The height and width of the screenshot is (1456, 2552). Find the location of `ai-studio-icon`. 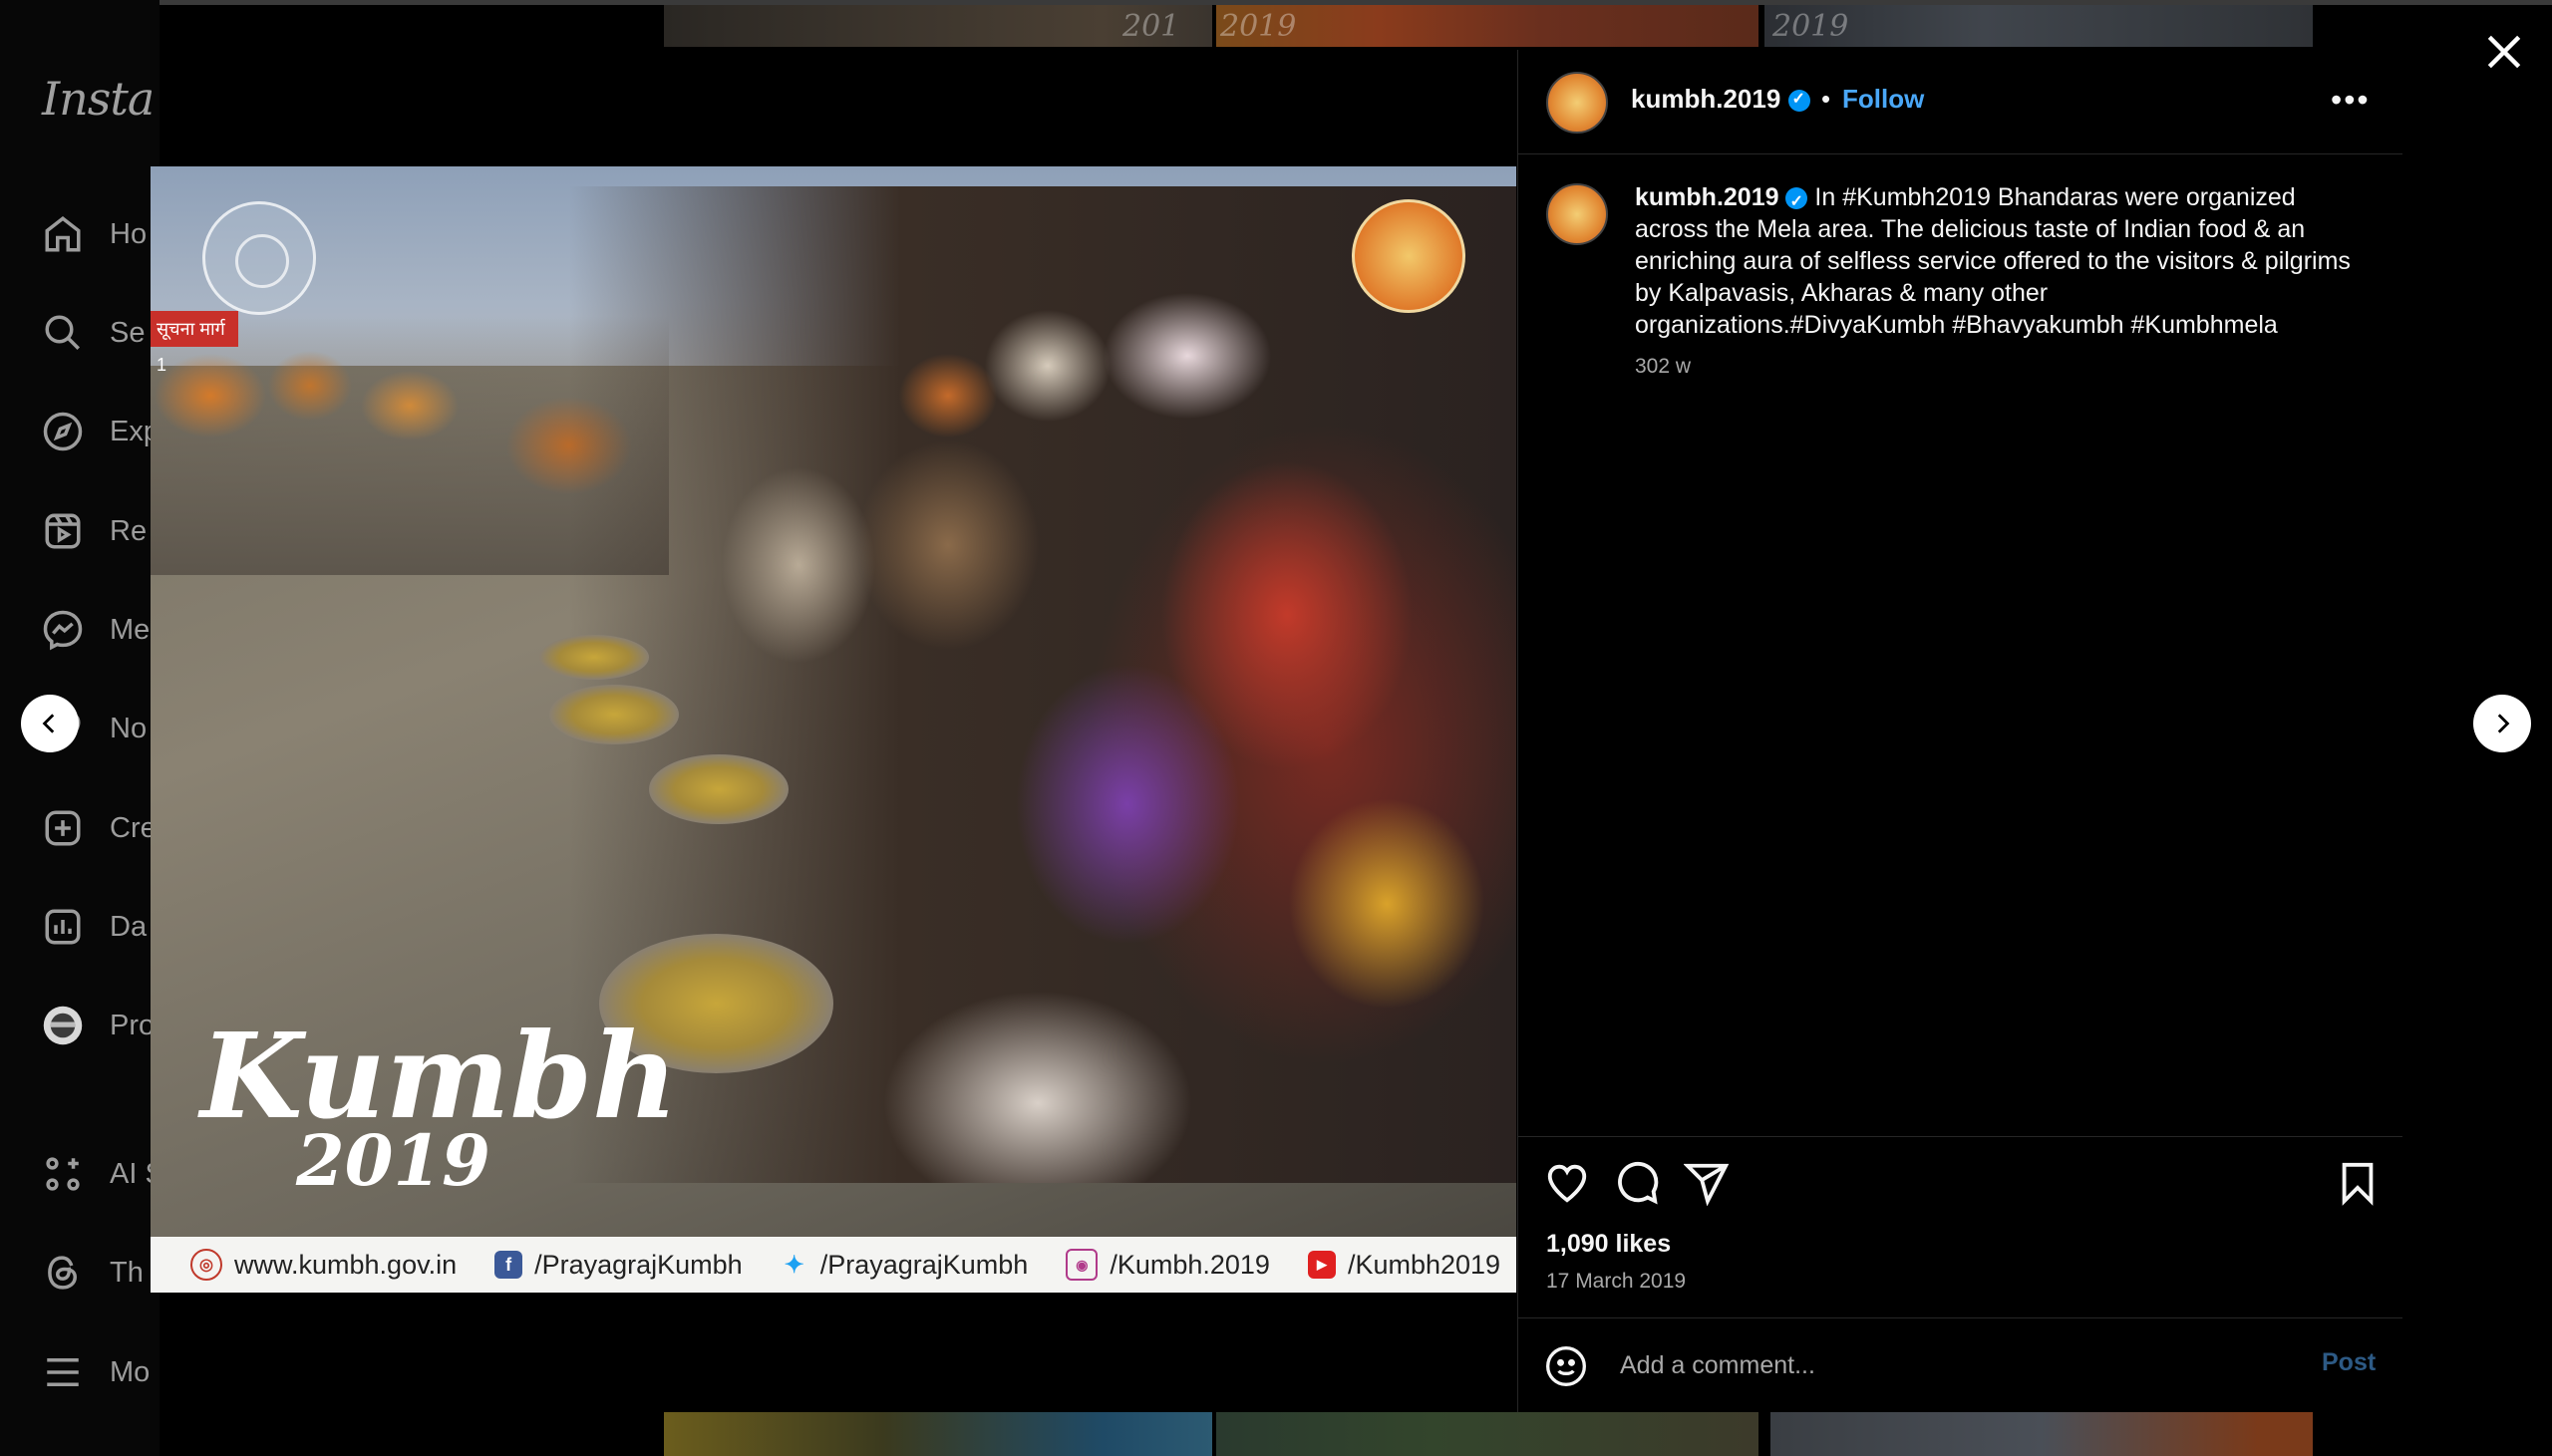

ai-studio-icon is located at coordinates (63, 1174).